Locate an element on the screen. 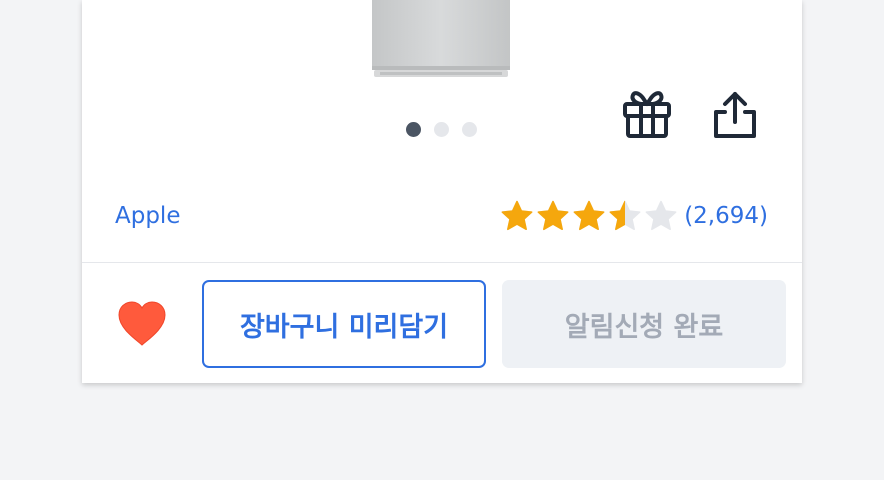 This screenshot has height=480, width=884. rating-stars is located at coordinates (589, 216).